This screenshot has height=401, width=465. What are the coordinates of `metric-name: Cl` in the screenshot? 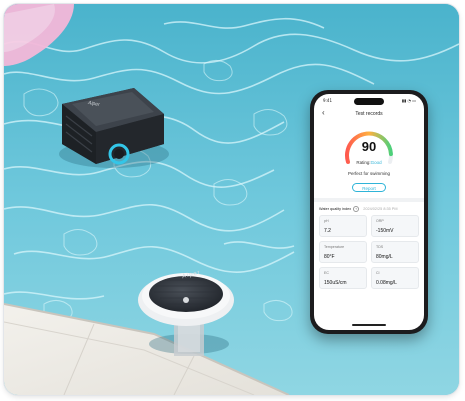 It's located at (378, 273).